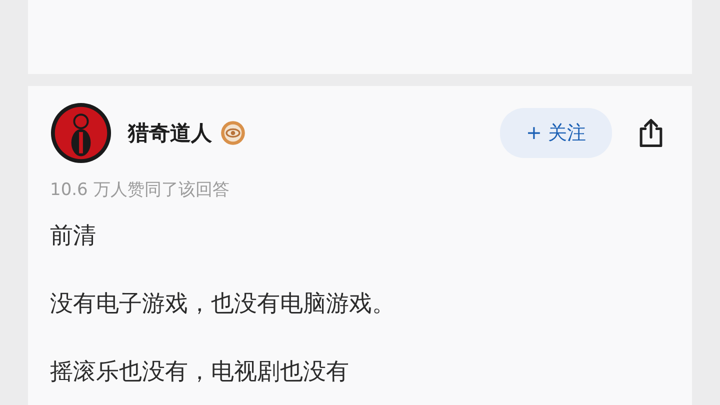  What do you see at coordinates (200, 372) in the screenshot?
I see `answer-paragraph: 摇滚乐也没有，电视剧也没有` at bounding box center [200, 372].